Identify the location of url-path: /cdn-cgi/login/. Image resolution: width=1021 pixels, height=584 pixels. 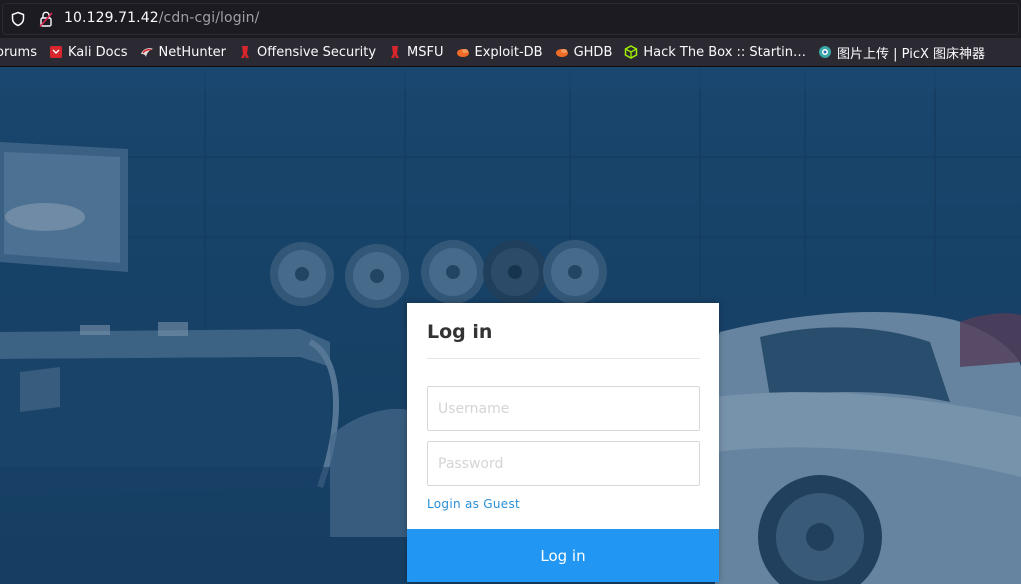
(209, 18).